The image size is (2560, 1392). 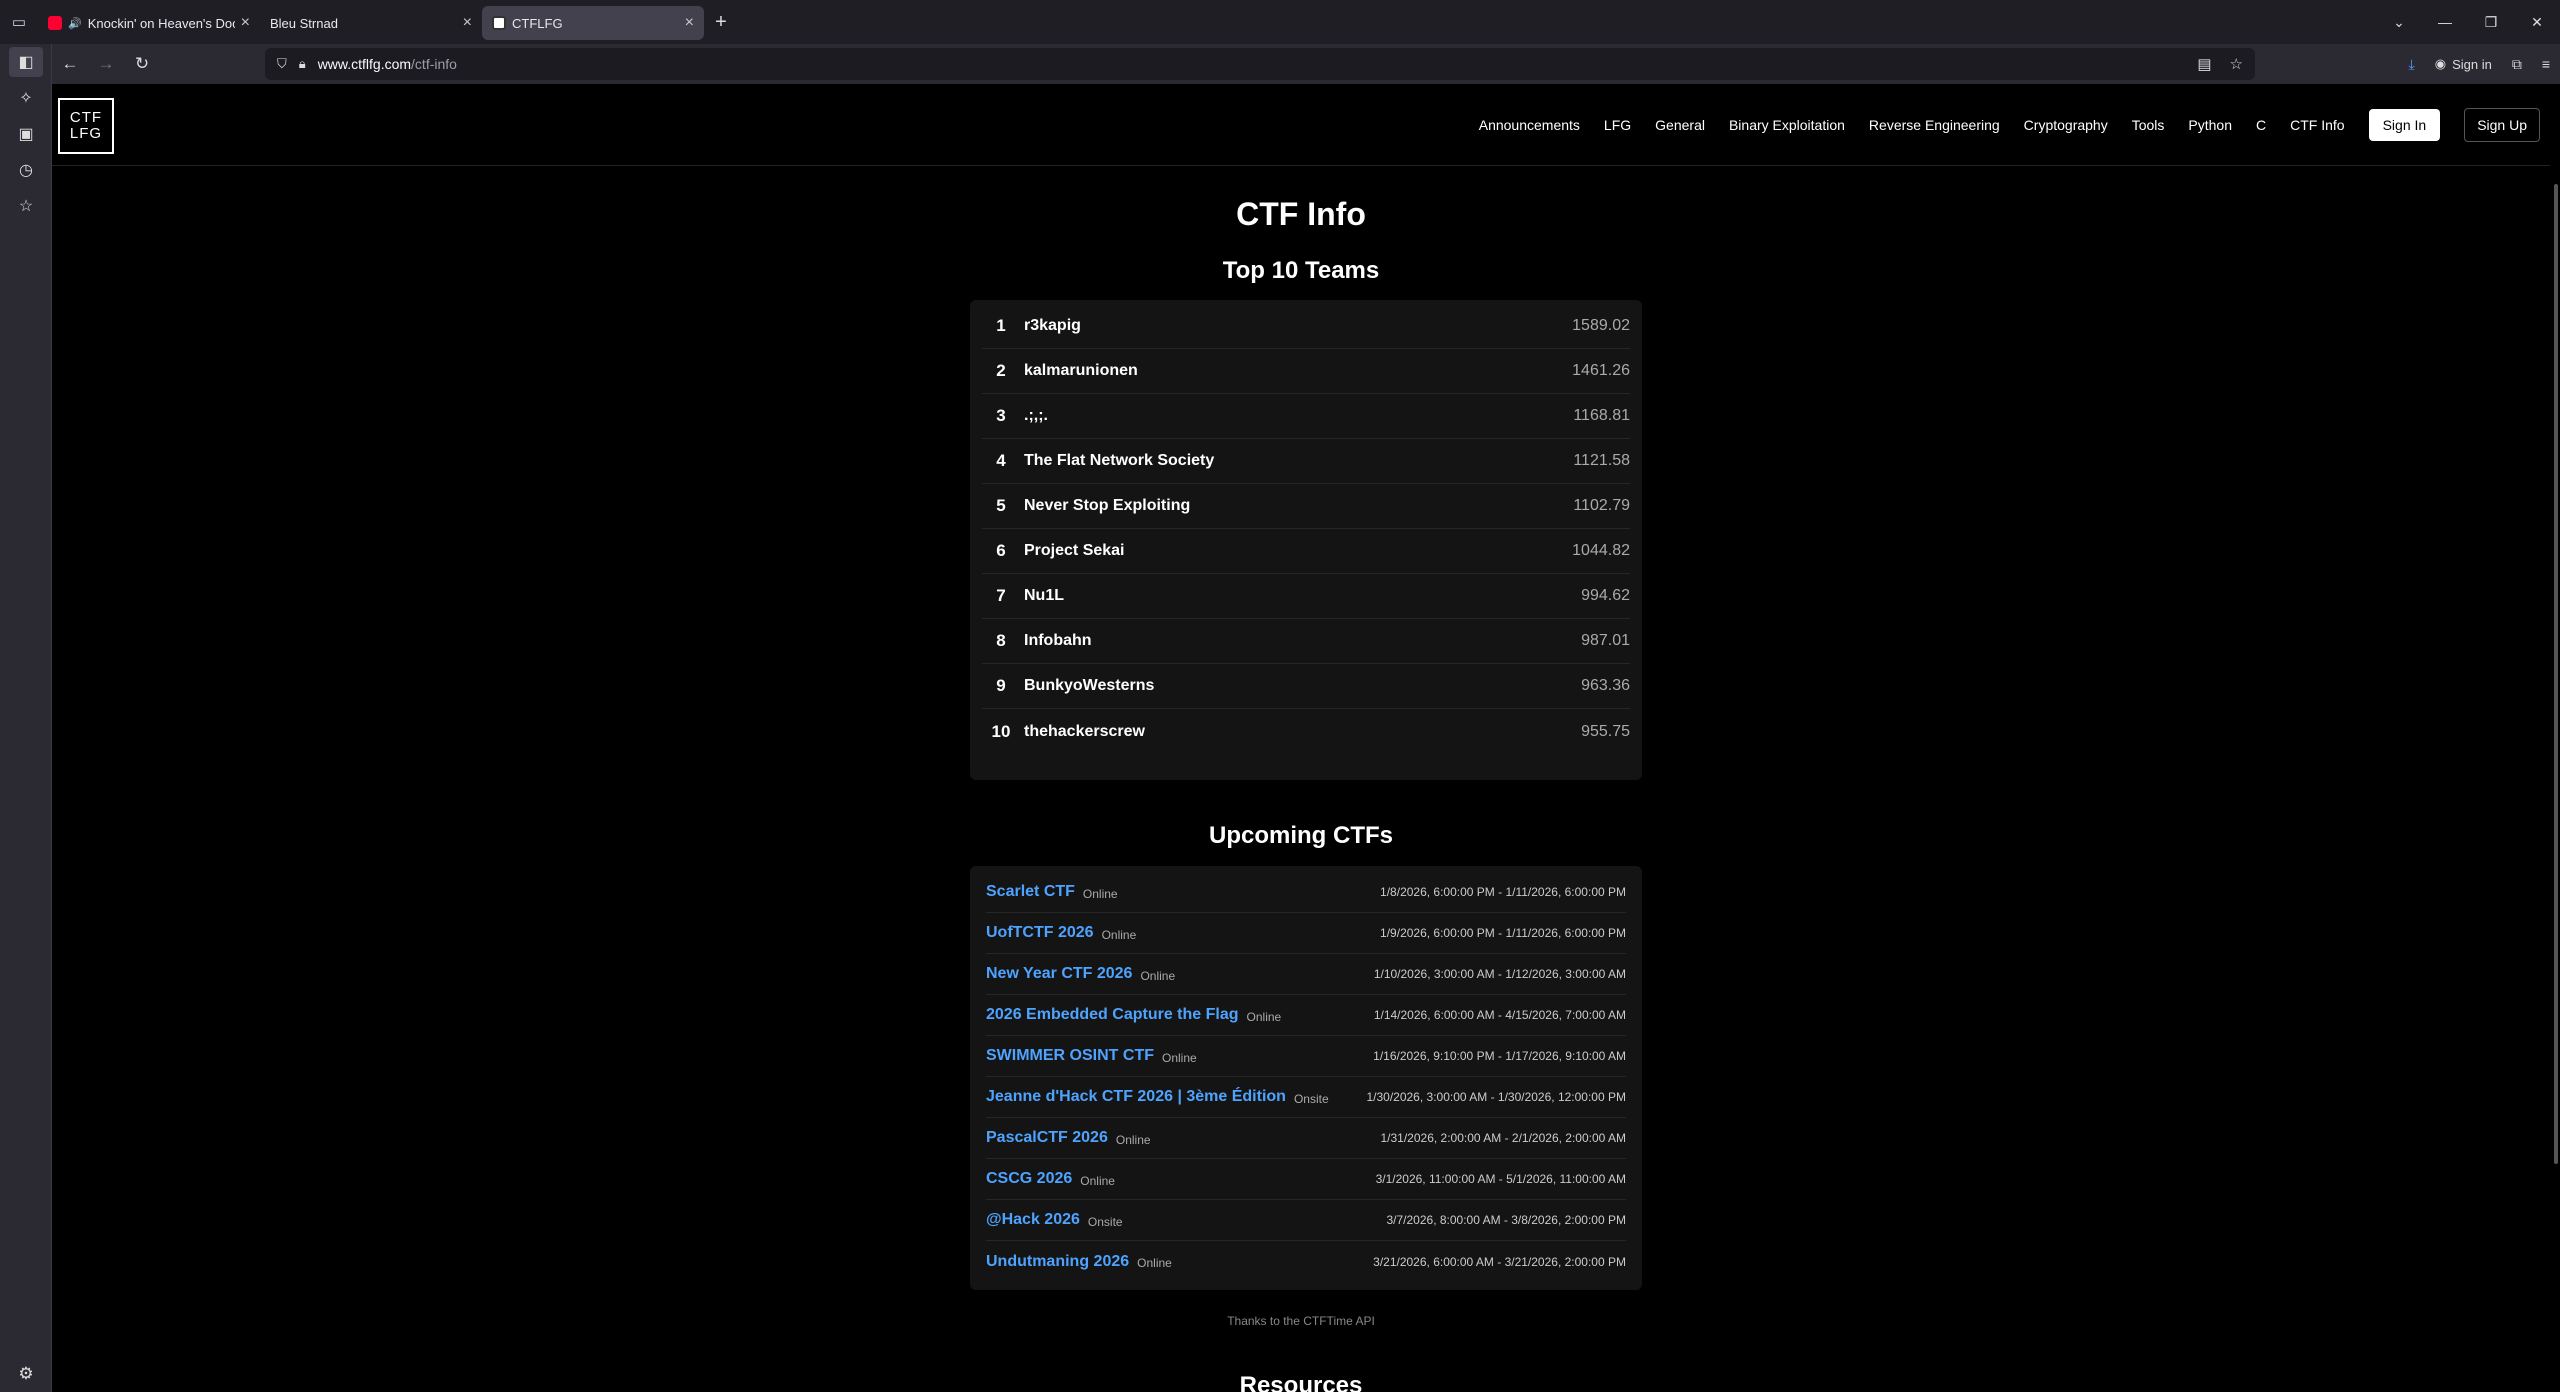 I want to click on history-icon: ◷, so click(x=26, y=170).